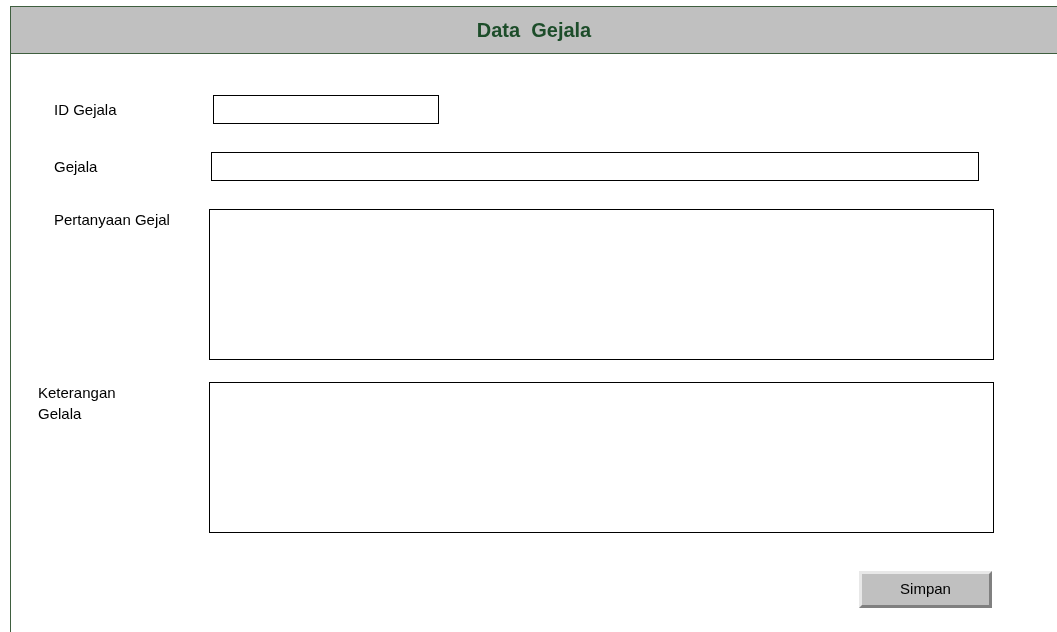 This screenshot has height=632, width=1057. I want to click on field-label: Pertanyaan Gejal, so click(112, 220).